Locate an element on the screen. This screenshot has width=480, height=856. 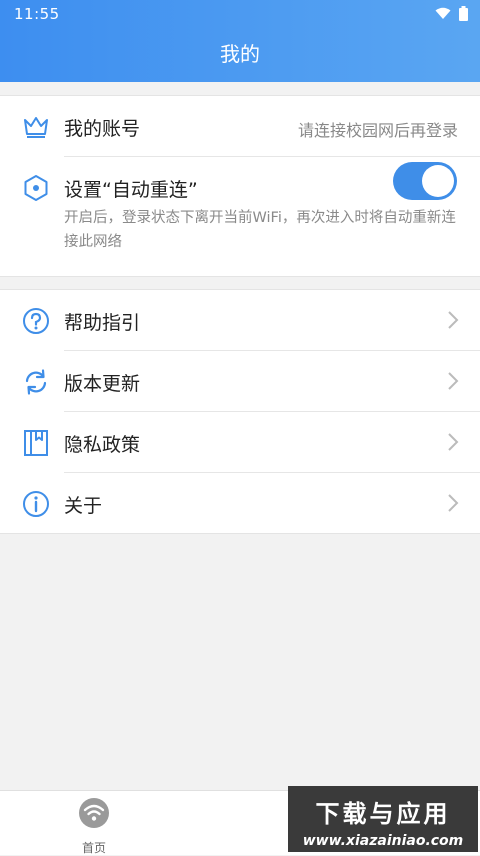
page-title: 我的 is located at coordinates (240, 54).